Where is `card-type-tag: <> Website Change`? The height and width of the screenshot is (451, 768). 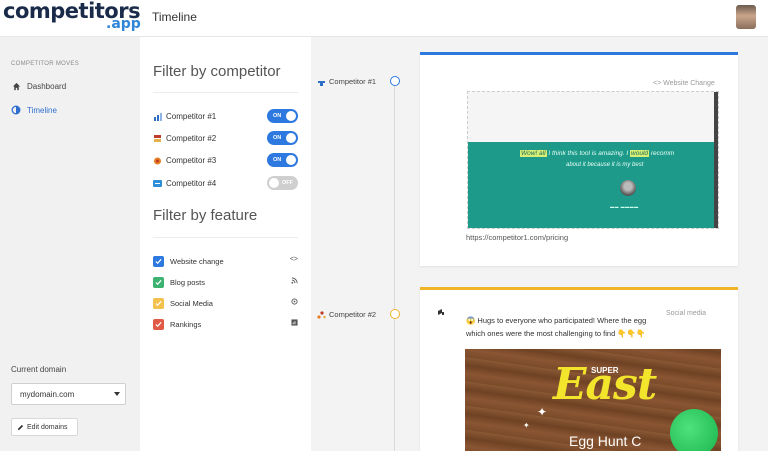
card-type-tag: <> Website Change is located at coordinates (684, 83).